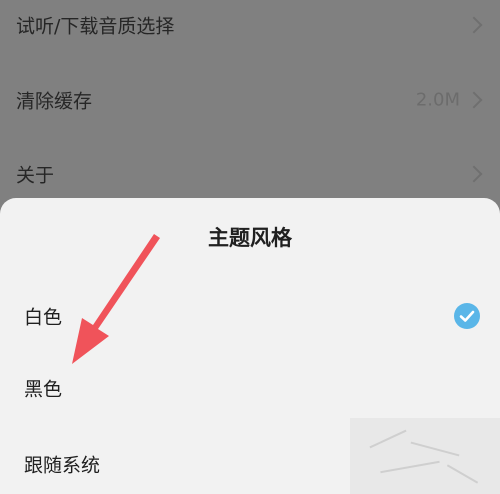 The width and height of the screenshot is (500, 494). Describe the element at coordinates (250, 388) in the screenshot. I see `theme-option-black: 黑色` at that location.